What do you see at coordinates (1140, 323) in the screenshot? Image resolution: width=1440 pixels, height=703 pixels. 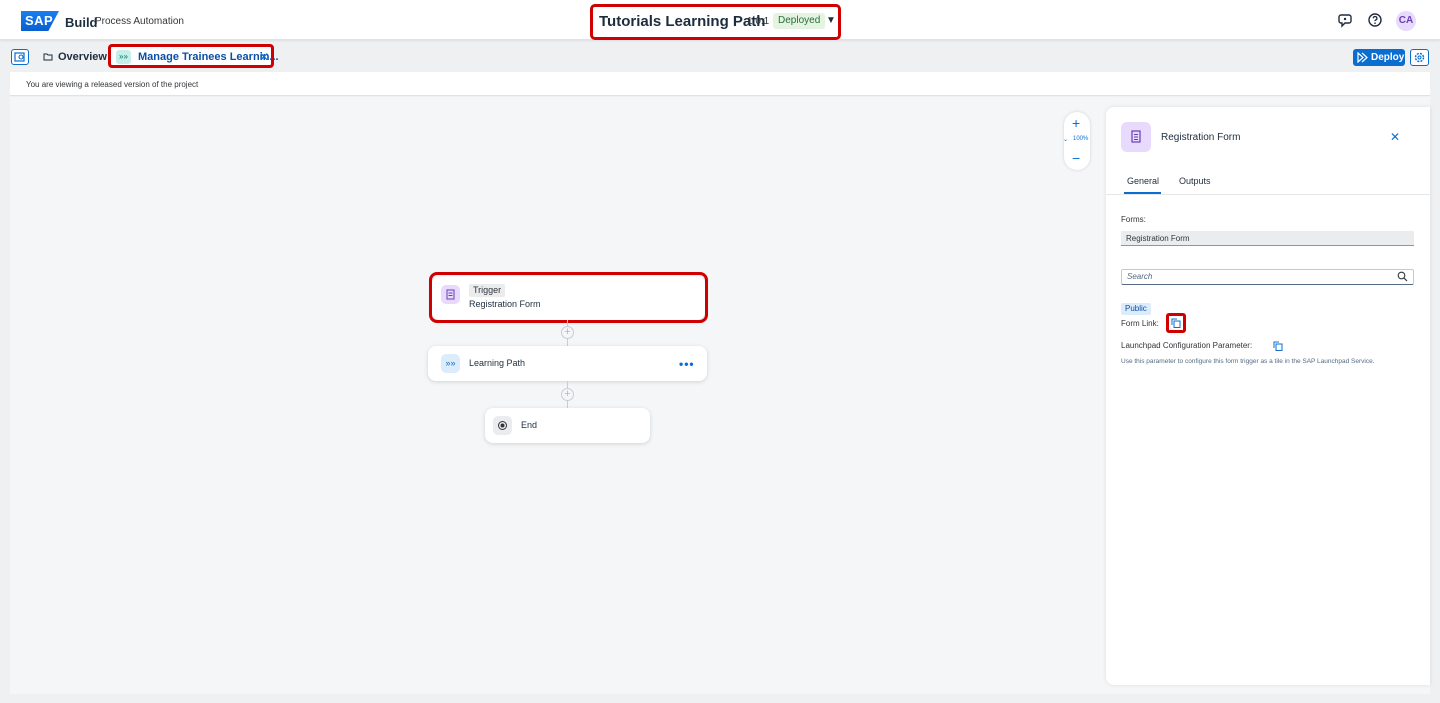 I see `form-link-label: Form Link:` at bounding box center [1140, 323].